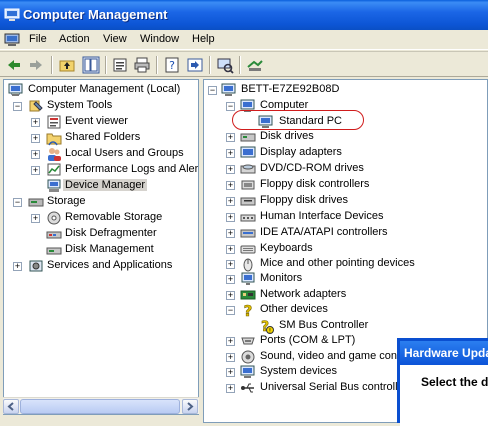 The width and height of the screenshot is (488, 426). What do you see at coordinates (324, 232) in the screenshot?
I see `device-label: IDE ATA/ATAPI controllers` at bounding box center [324, 232].